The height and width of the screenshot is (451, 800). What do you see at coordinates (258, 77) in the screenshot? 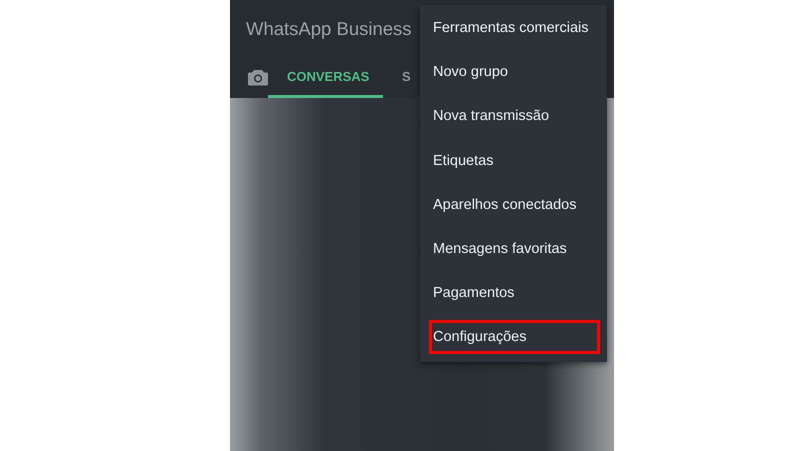
I see `camera-icon` at bounding box center [258, 77].